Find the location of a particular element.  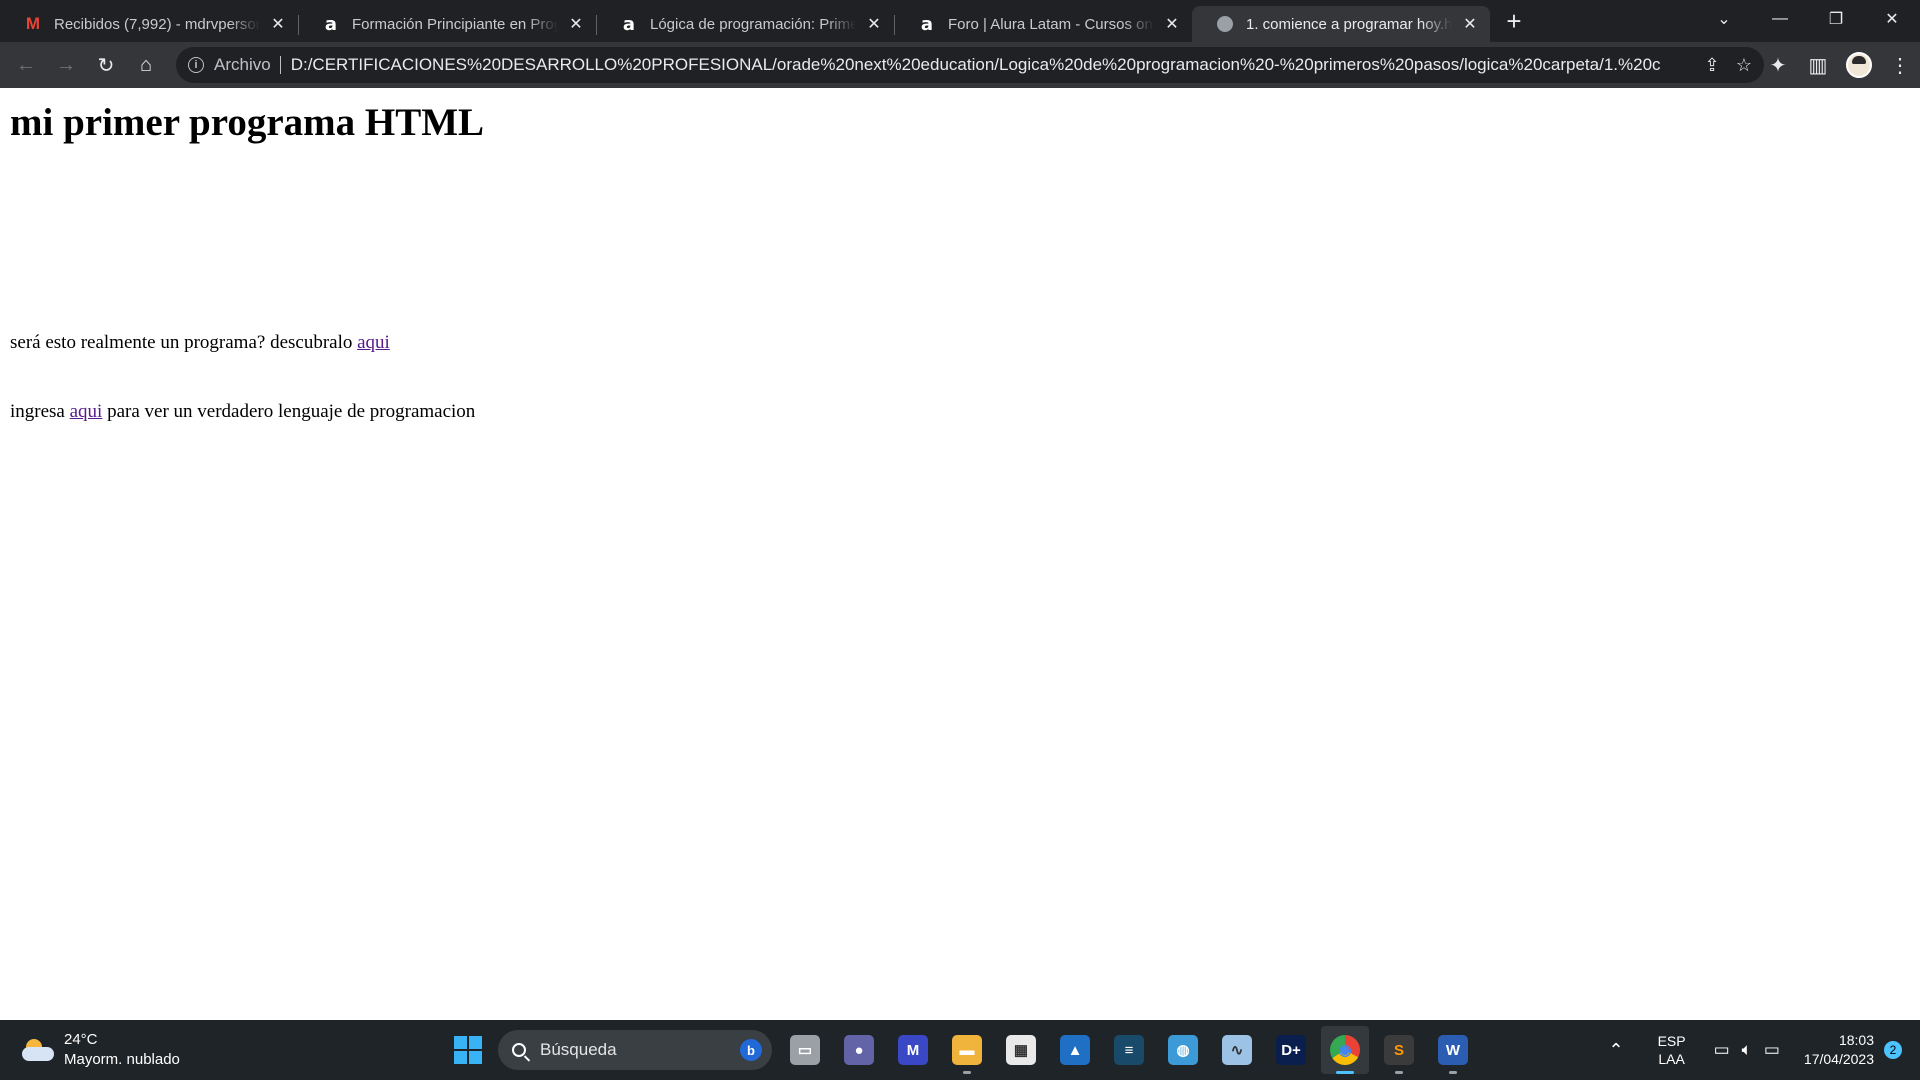

sublime-text-icon: S is located at coordinates (1399, 1050).